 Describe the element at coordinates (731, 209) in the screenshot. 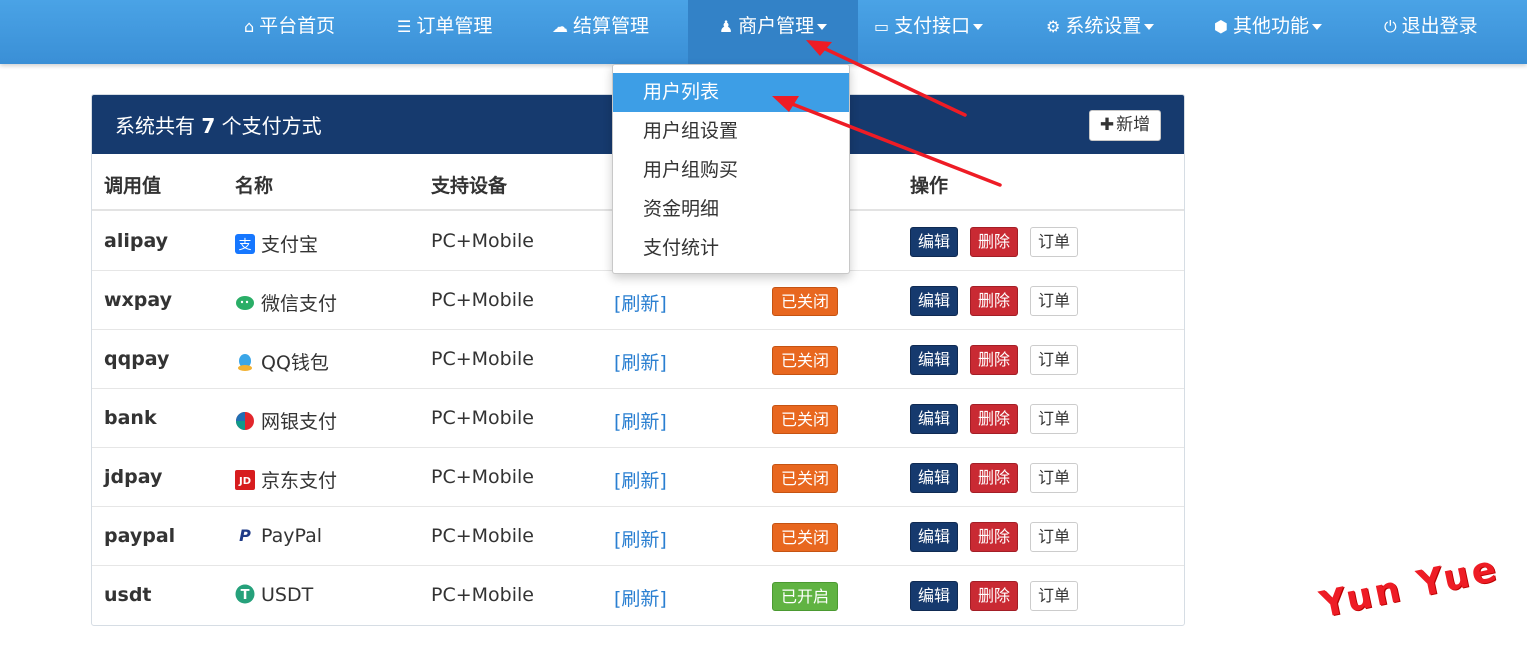

I see `menu-item-funds-detail: 资金明细` at that location.